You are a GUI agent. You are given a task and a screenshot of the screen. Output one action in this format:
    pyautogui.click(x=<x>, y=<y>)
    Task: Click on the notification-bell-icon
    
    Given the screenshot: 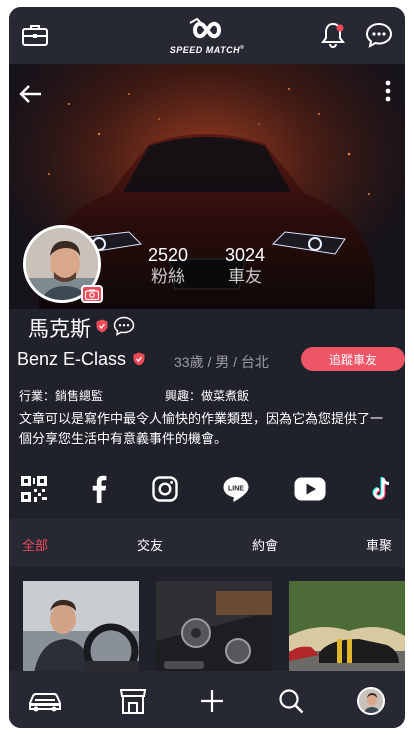 What is the action you would take?
    pyautogui.click(x=333, y=35)
    